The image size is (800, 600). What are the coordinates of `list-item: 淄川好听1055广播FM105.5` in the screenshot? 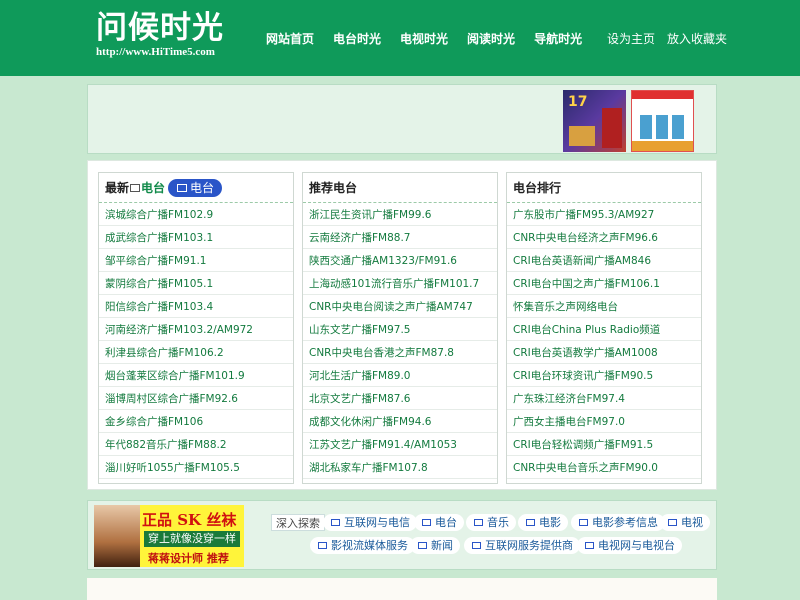 It's located at (196, 467).